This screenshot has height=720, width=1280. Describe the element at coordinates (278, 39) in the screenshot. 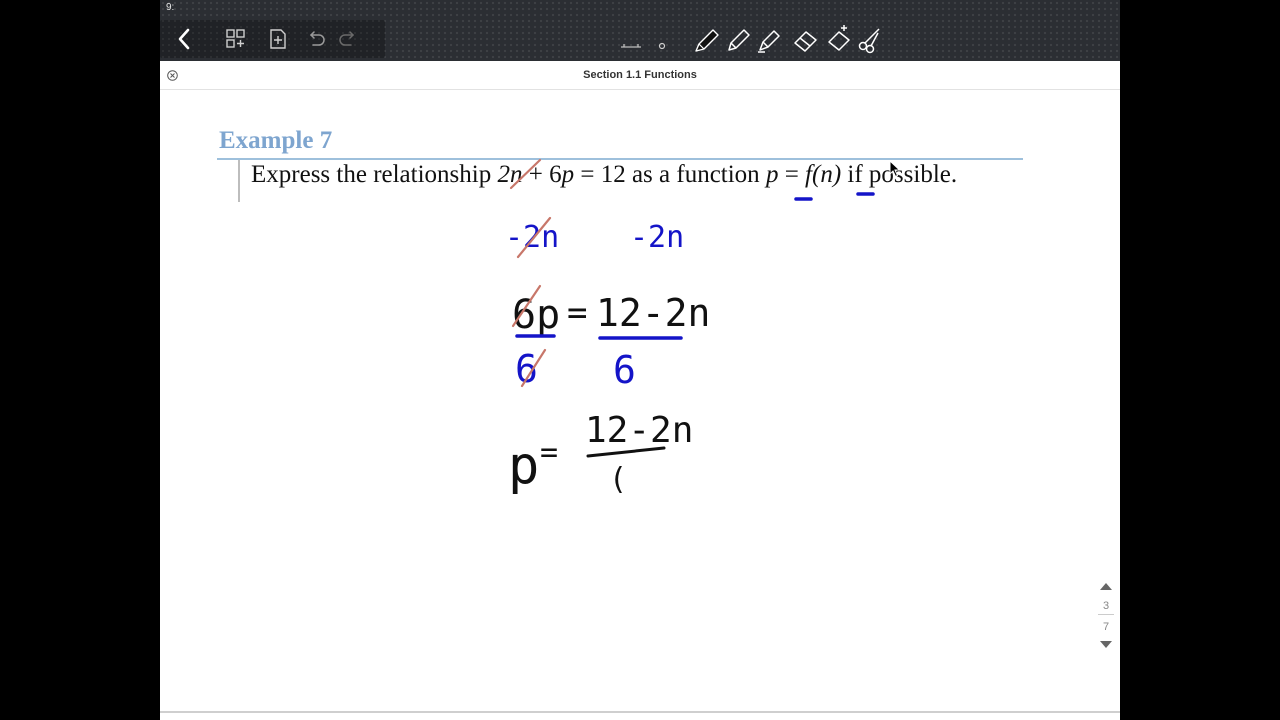

I see `add-page-icon` at that location.